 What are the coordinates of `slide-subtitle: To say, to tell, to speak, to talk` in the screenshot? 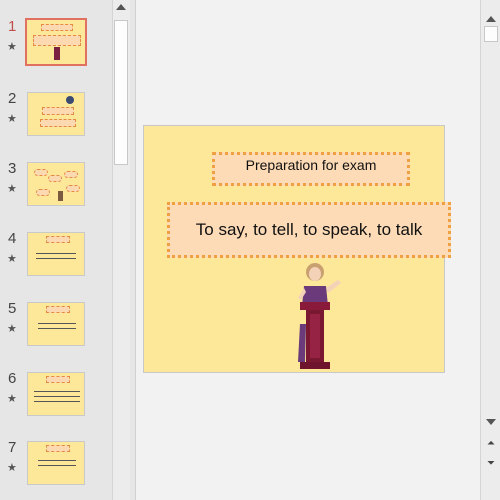 It's located at (309, 229).